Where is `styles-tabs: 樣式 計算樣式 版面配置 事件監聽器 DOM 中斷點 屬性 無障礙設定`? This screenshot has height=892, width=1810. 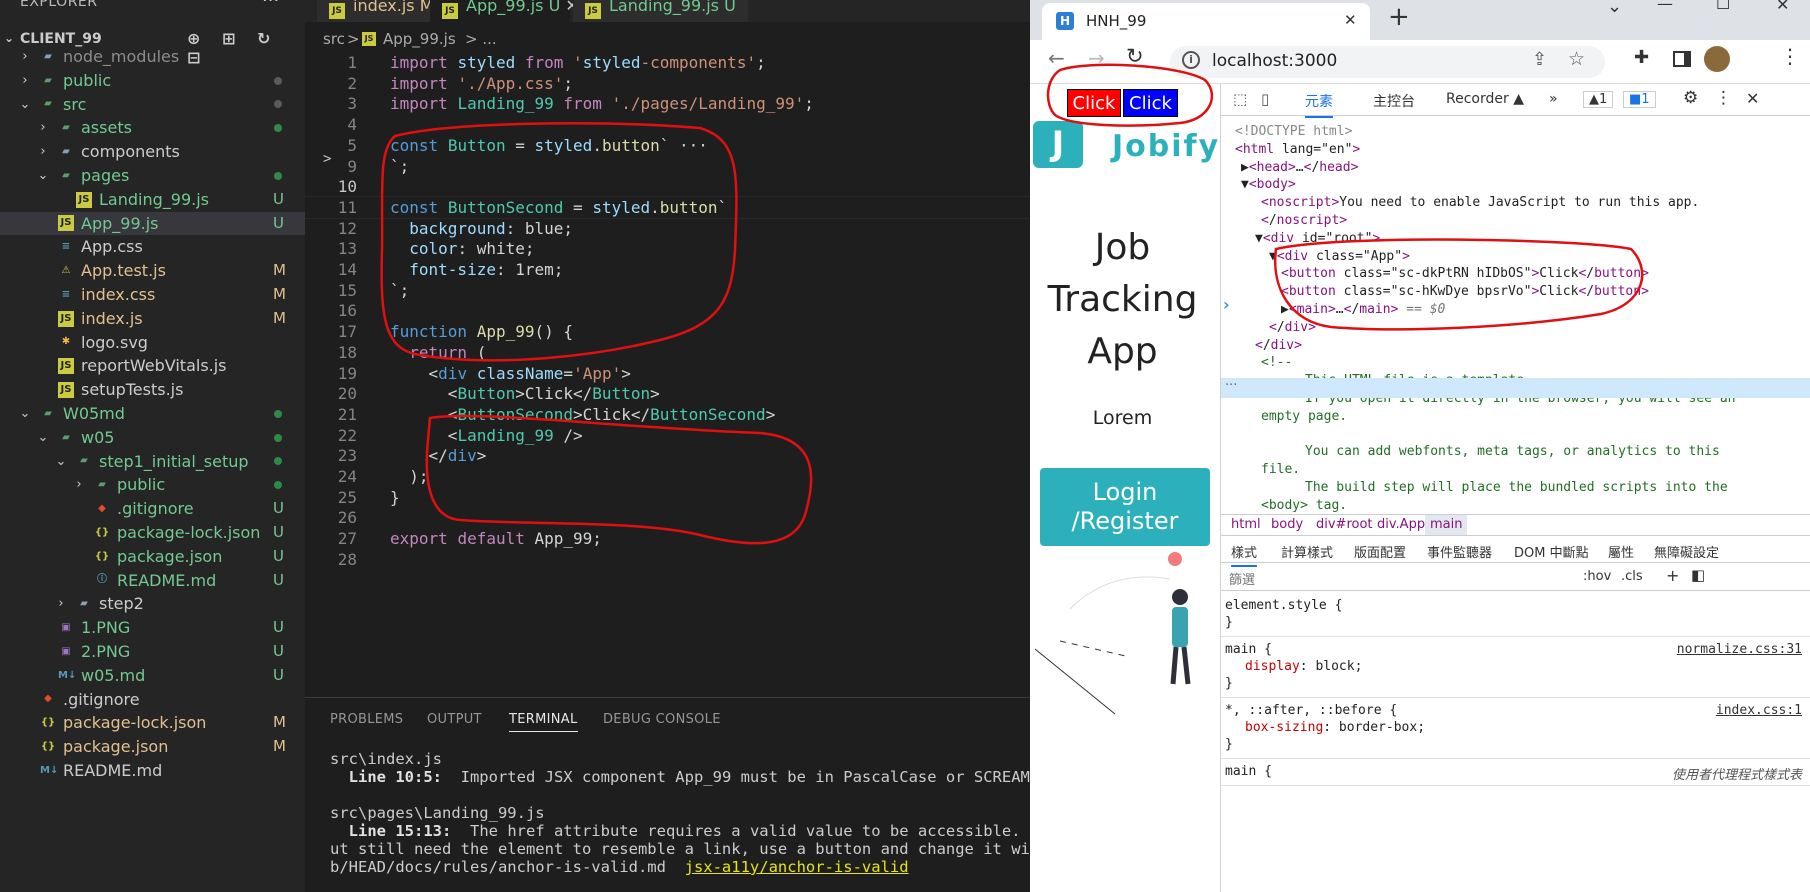
styles-tabs: 樣式 計算樣式 版面配置 事件監聽器 DOM 中斷點 屬性 無障礙設定 is located at coordinates (1515, 552).